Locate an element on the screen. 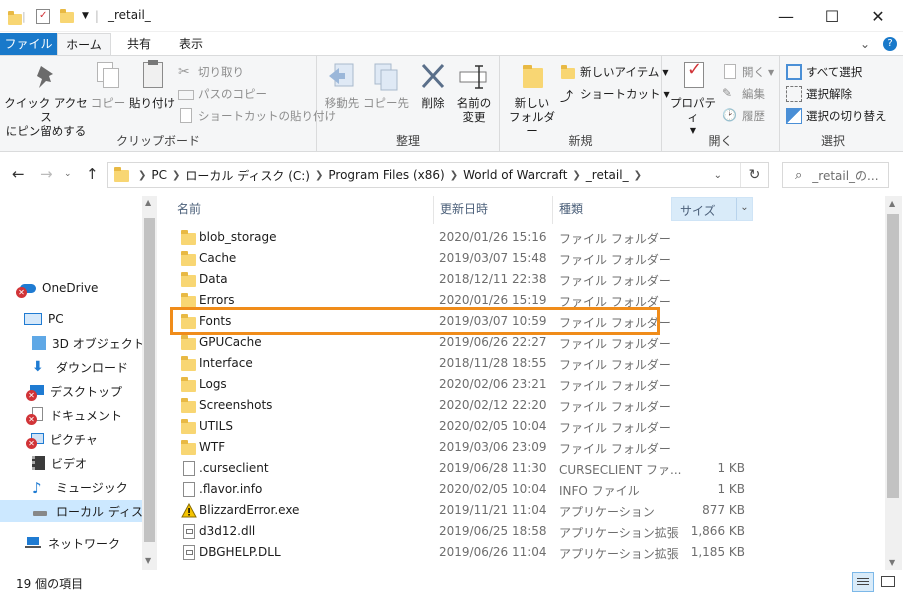 The width and height of the screenshot is (903, 596). file-list-scrollbar: ▲ ▼ is located at coordinates (893, 383).